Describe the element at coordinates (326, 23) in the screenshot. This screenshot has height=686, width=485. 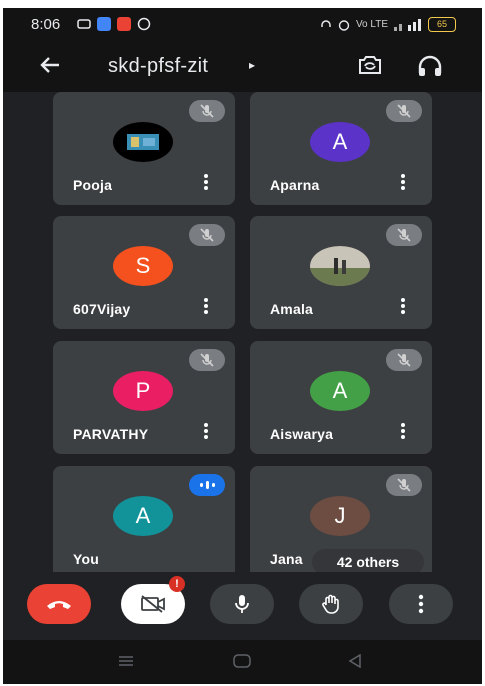
I see `headset-status-icon` at that location.